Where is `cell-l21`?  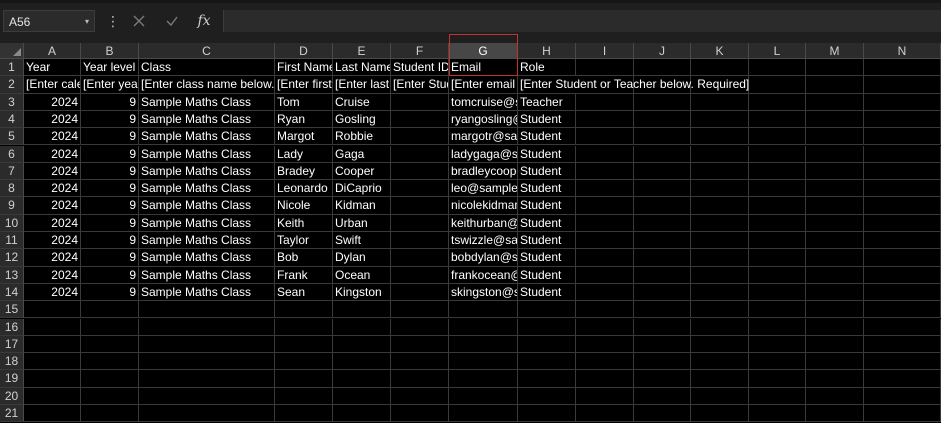
cell-l21 is located at coordinates (777, 414).